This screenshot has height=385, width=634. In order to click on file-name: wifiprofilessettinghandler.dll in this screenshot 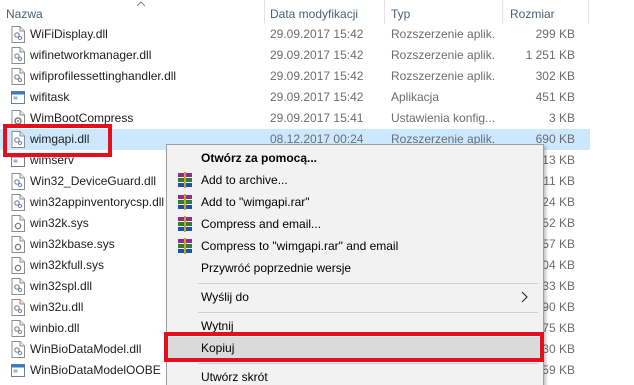, I will do `click(103, 76)`.